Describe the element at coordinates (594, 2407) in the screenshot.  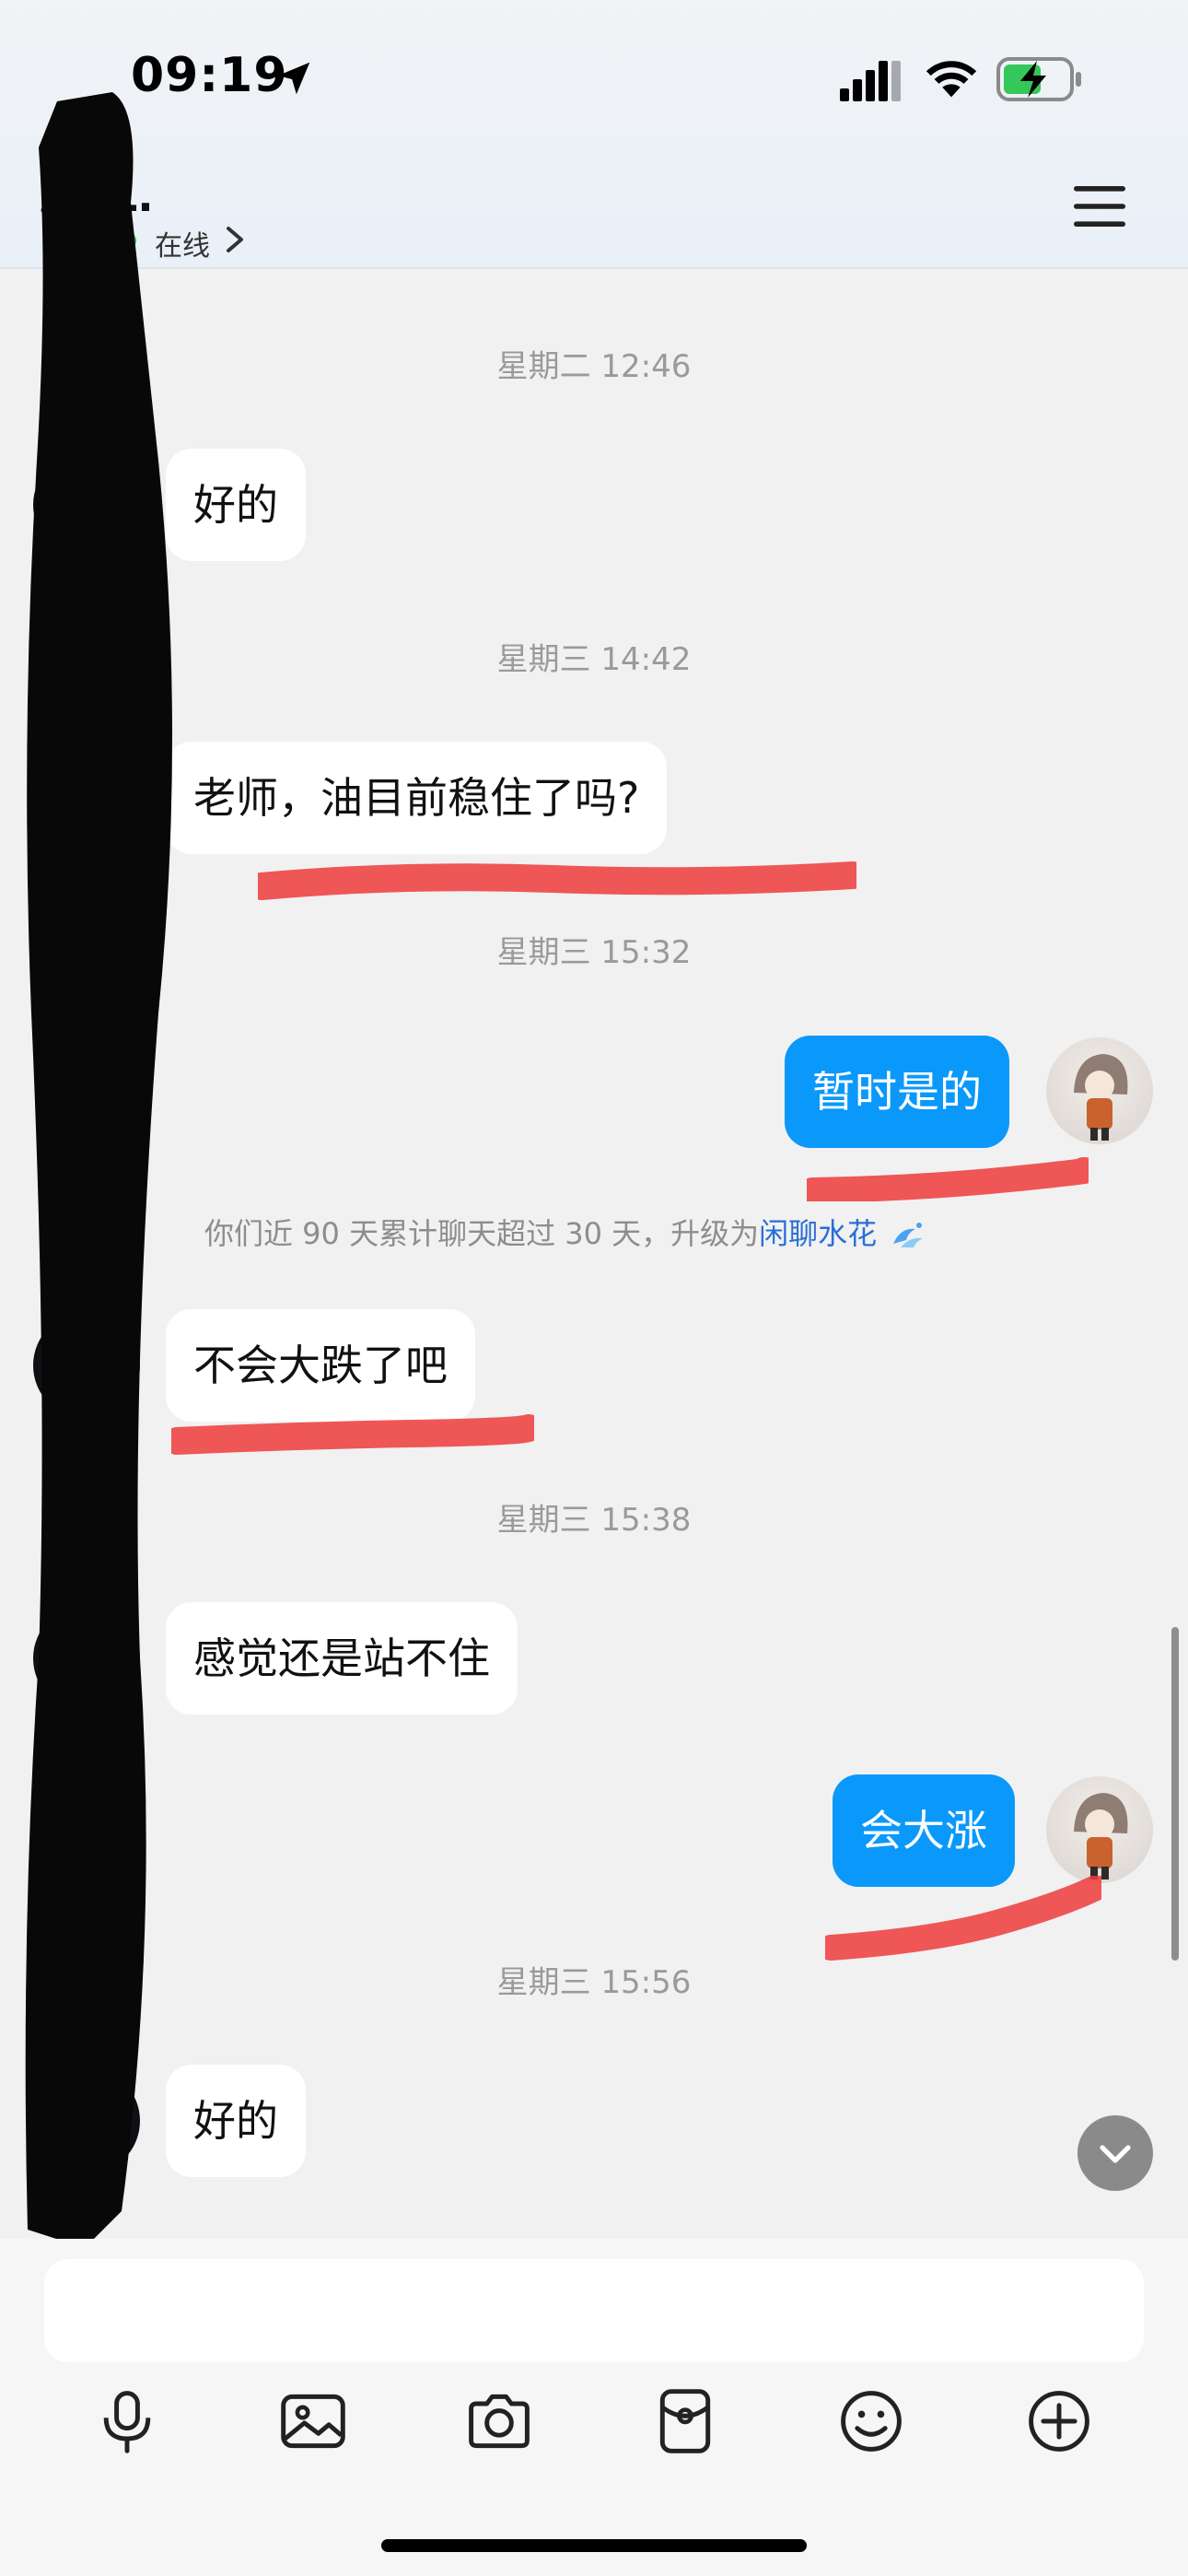
I see `input-area` at that location.